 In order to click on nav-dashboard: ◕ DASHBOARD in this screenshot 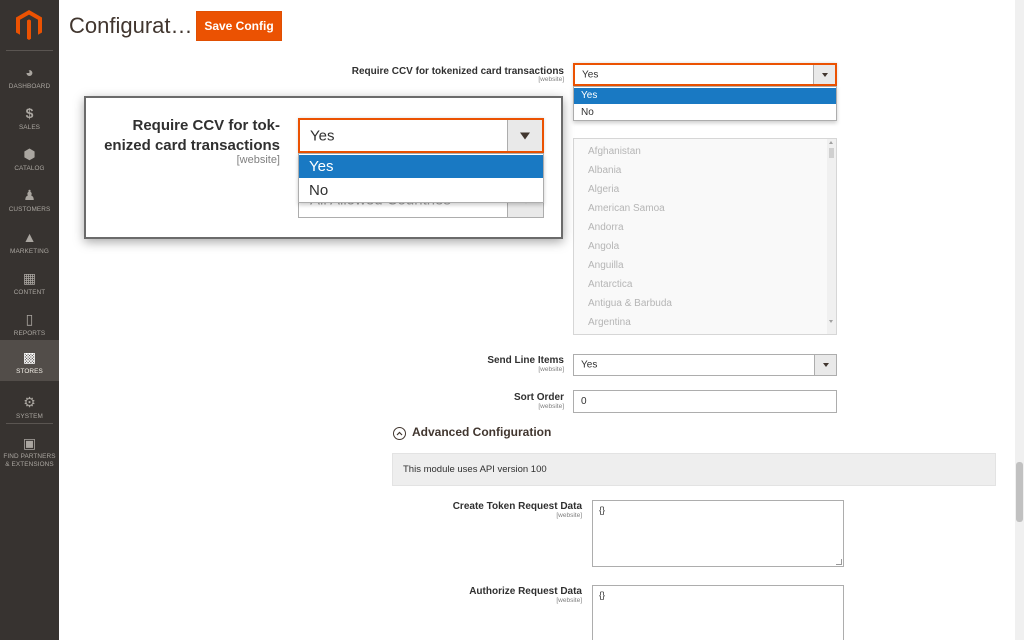, I will do `click(29, 77)`.